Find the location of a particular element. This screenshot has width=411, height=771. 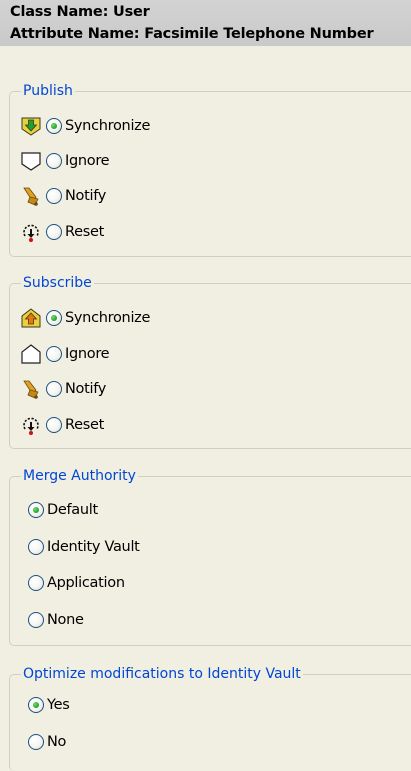

publish-reset-label: Reset is located at coordinates (85, 232).